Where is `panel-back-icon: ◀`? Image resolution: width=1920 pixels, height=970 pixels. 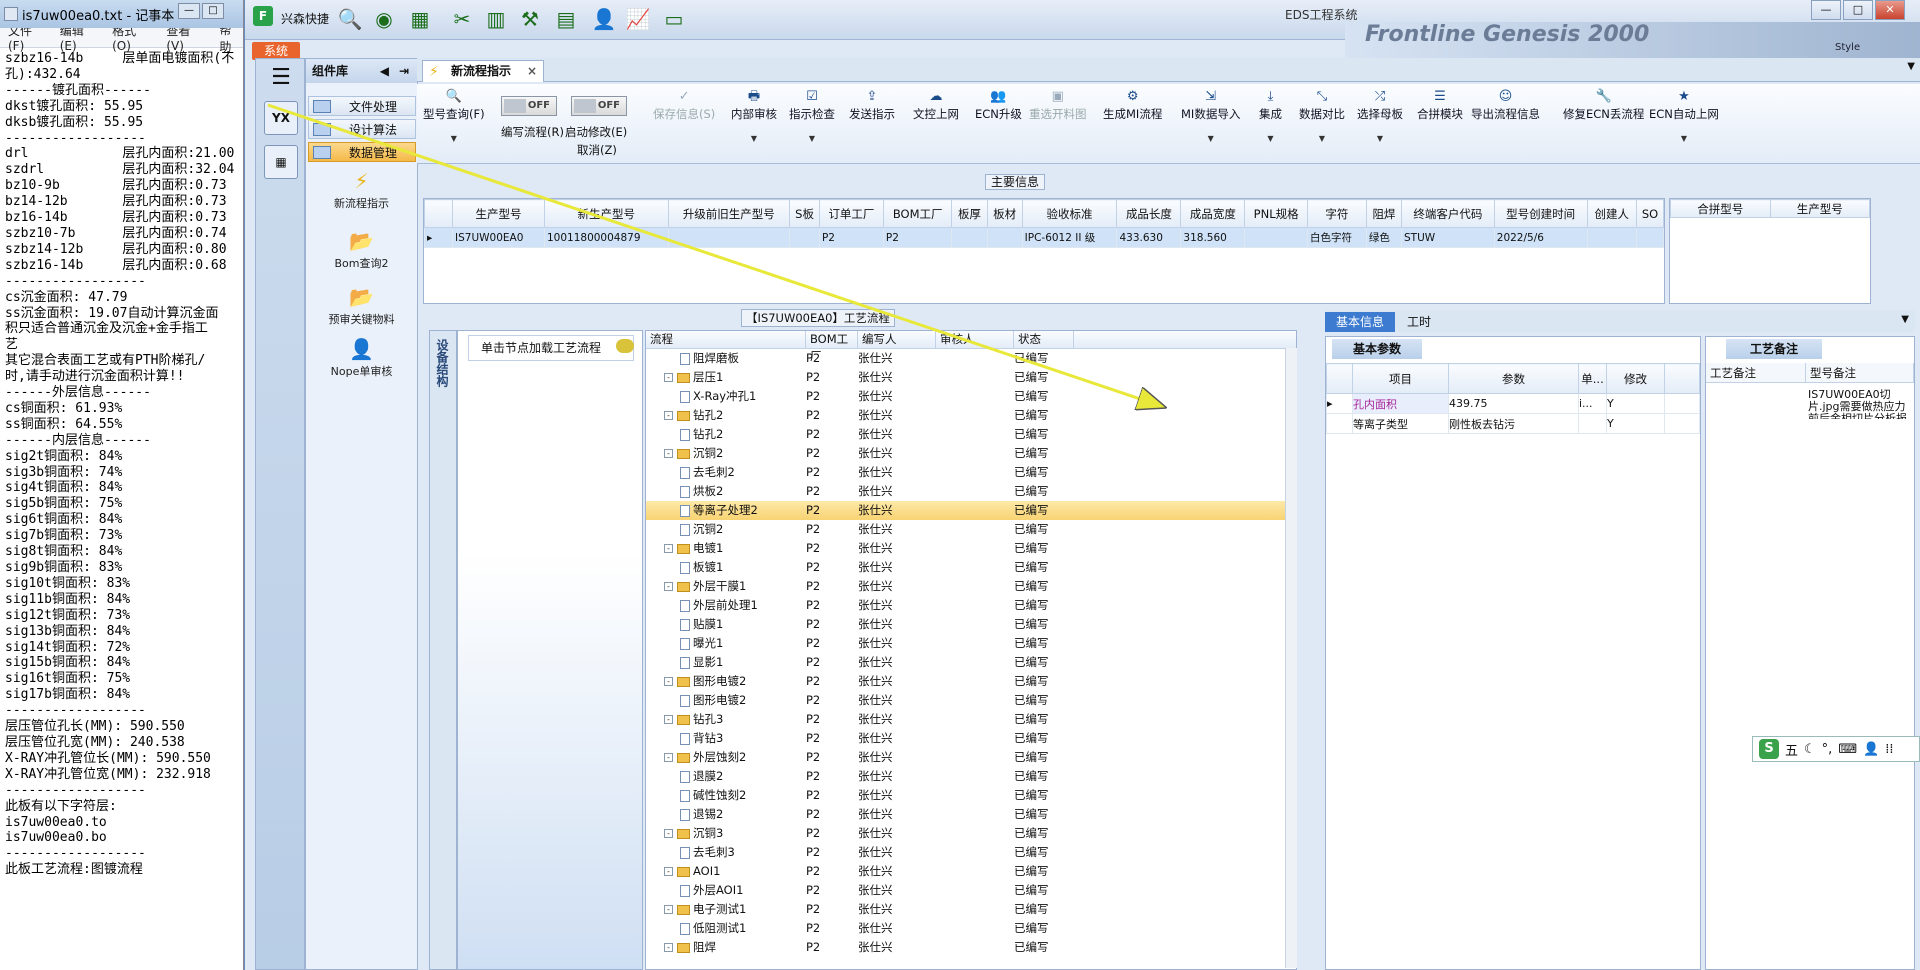 panel-back-icon: ◀ is located at coordinates (384, 71).